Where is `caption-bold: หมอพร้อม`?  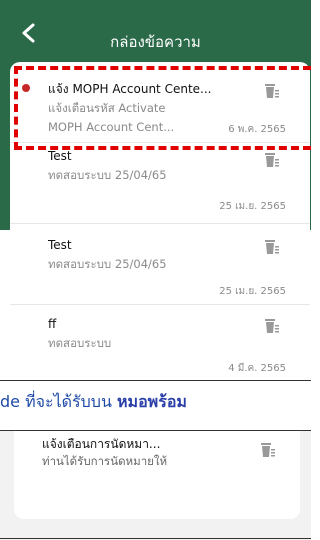 caption-bold: หมอพร้อม is located at coordinates (151, 401).